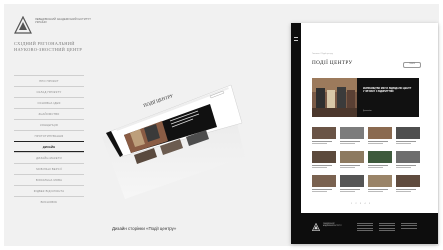 This screenshot has height=250, width=443. Describe the element at coordinates (322, 54) in the screenshot. I see `mockup-breadcrumb: Головна / Події центру` at that location.